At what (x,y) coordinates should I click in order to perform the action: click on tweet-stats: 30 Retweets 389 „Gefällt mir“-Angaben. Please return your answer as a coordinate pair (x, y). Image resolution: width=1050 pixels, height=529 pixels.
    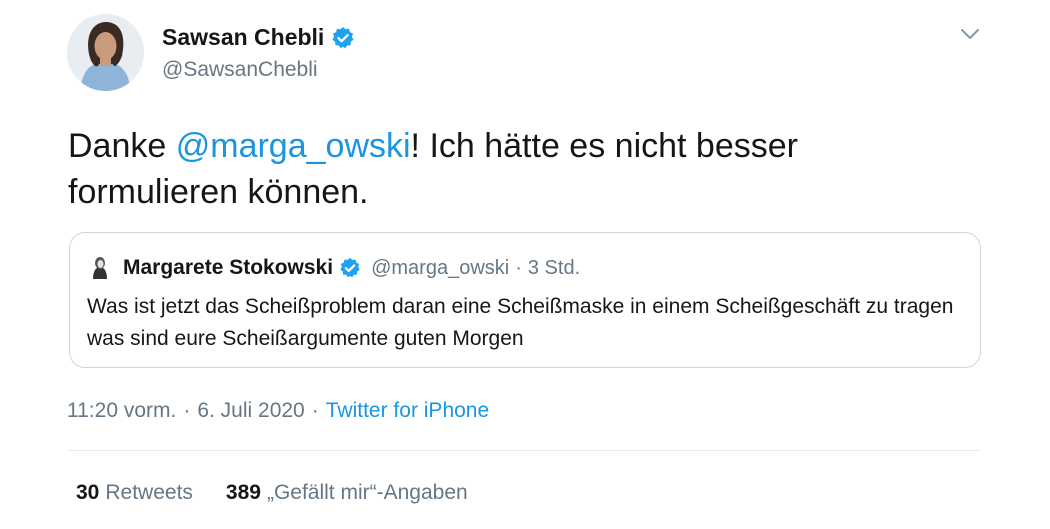
    Looking at the image, I should click on (272, 493).